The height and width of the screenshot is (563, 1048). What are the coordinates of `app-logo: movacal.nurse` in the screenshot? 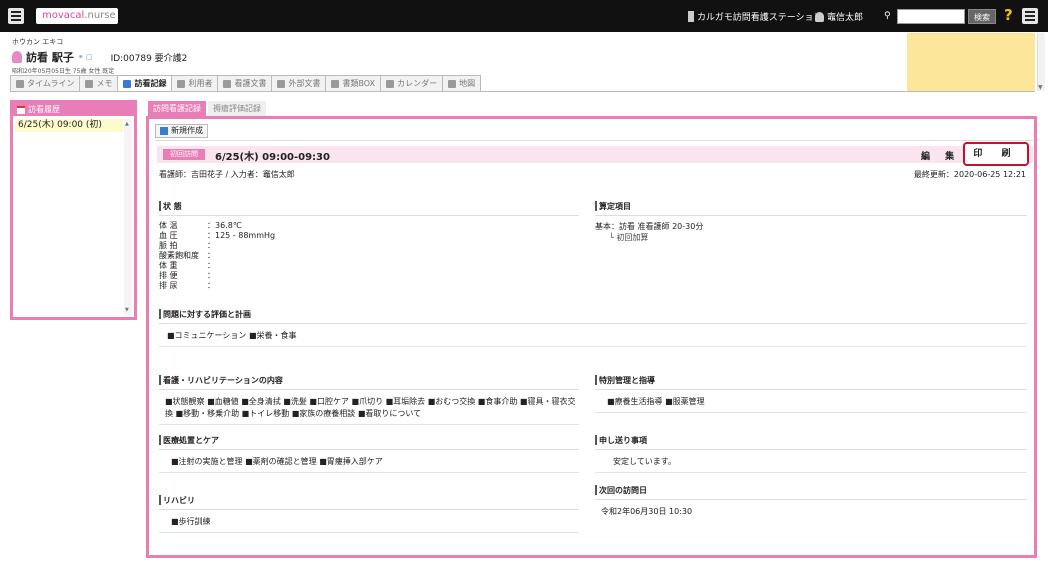 It's located at (77, 16).